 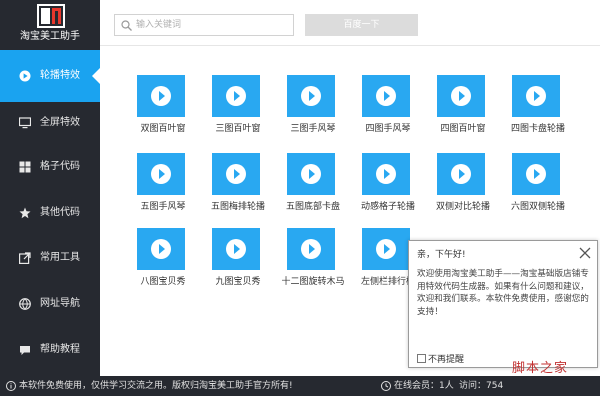 I want to click on effect-tile: 动感格子轮播, so click(x=388, y=168).